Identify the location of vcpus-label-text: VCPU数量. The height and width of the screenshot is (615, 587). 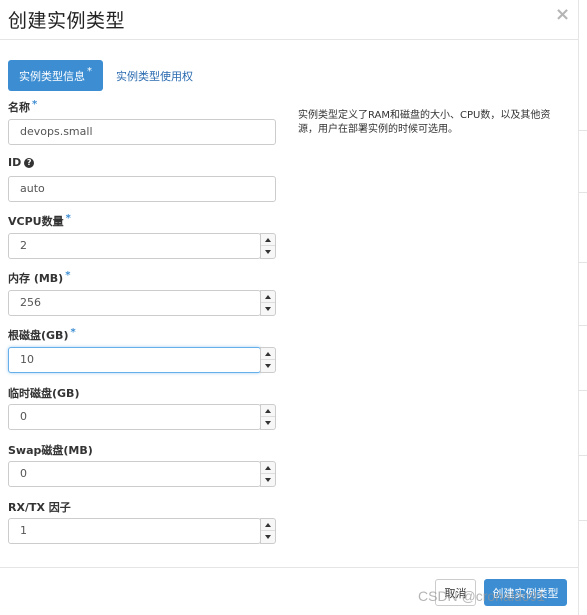
(36, 221).